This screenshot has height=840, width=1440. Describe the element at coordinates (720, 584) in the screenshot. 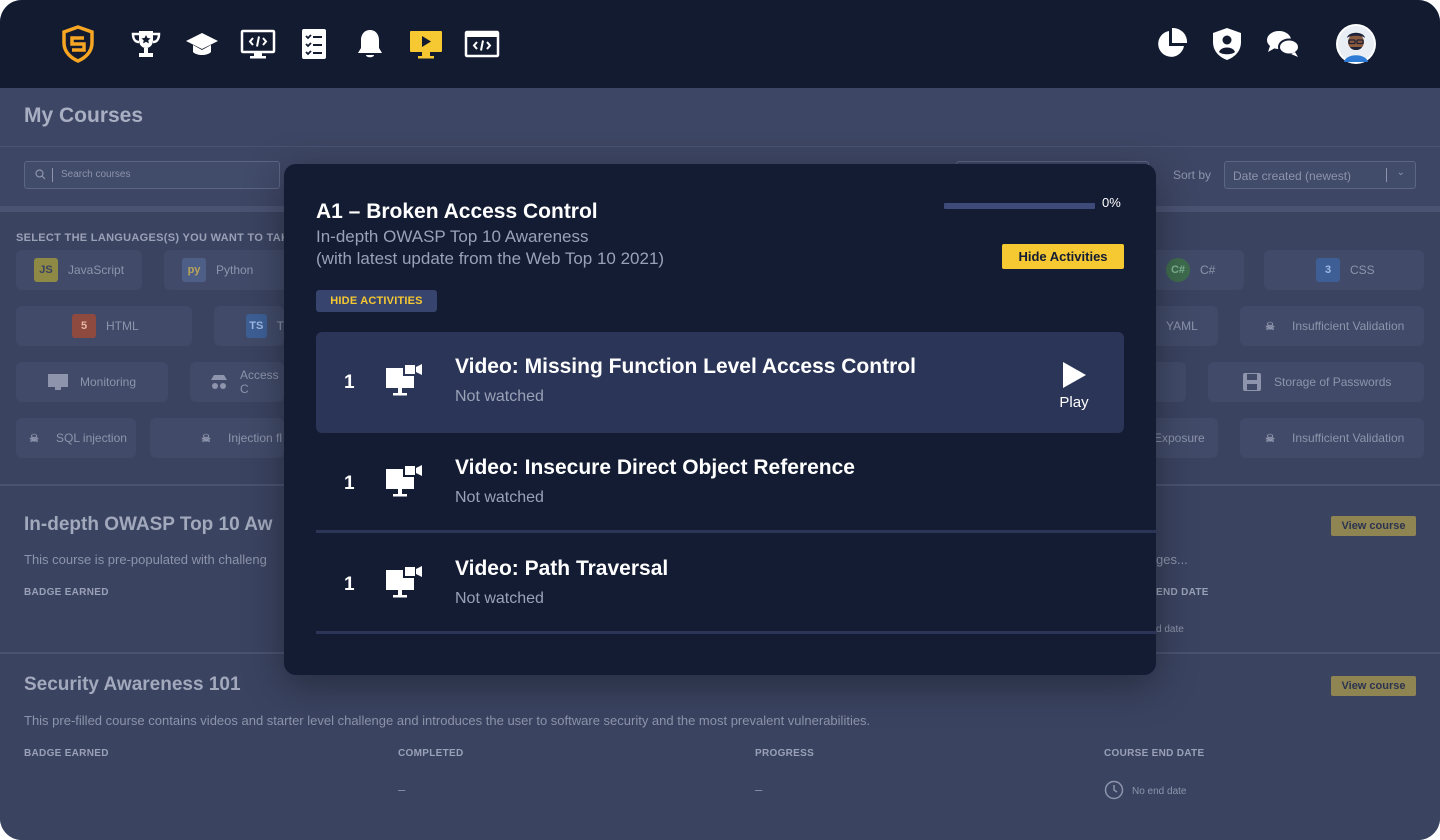

I see `activity-row: 1 Video: Path Traversal Not watched` at that location.